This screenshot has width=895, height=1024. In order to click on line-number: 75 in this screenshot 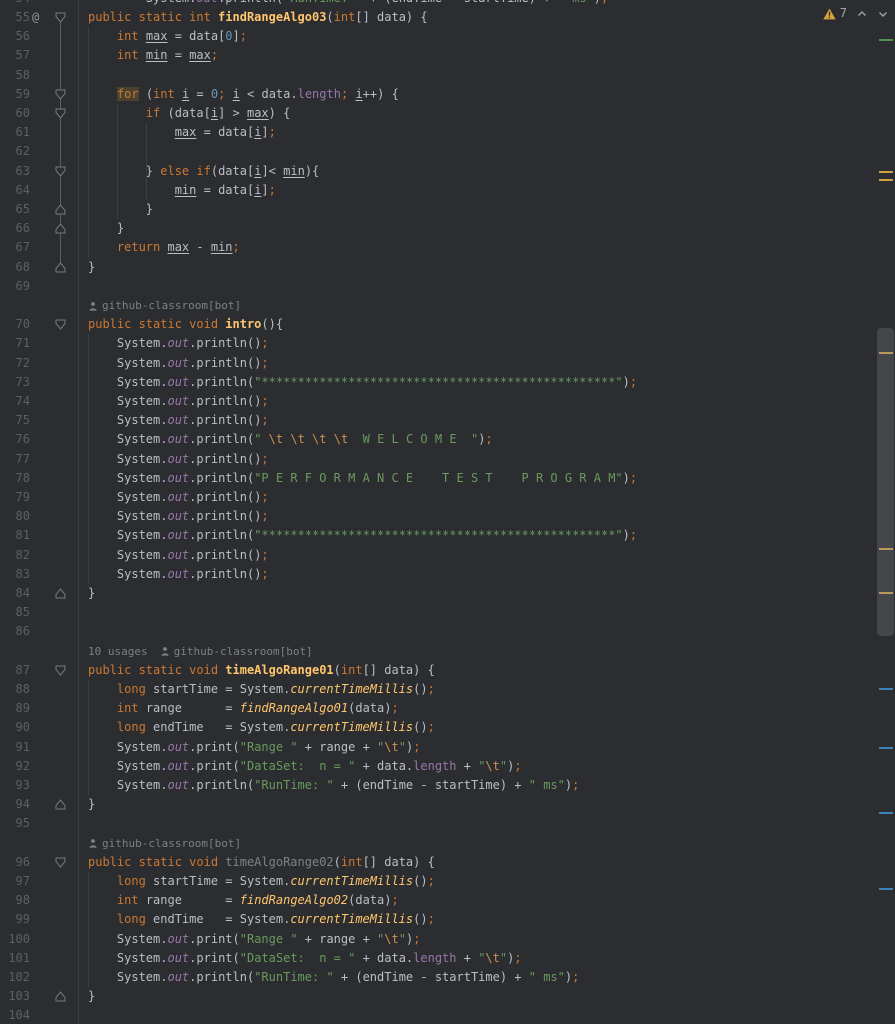, I will do `click(15, 420)`.